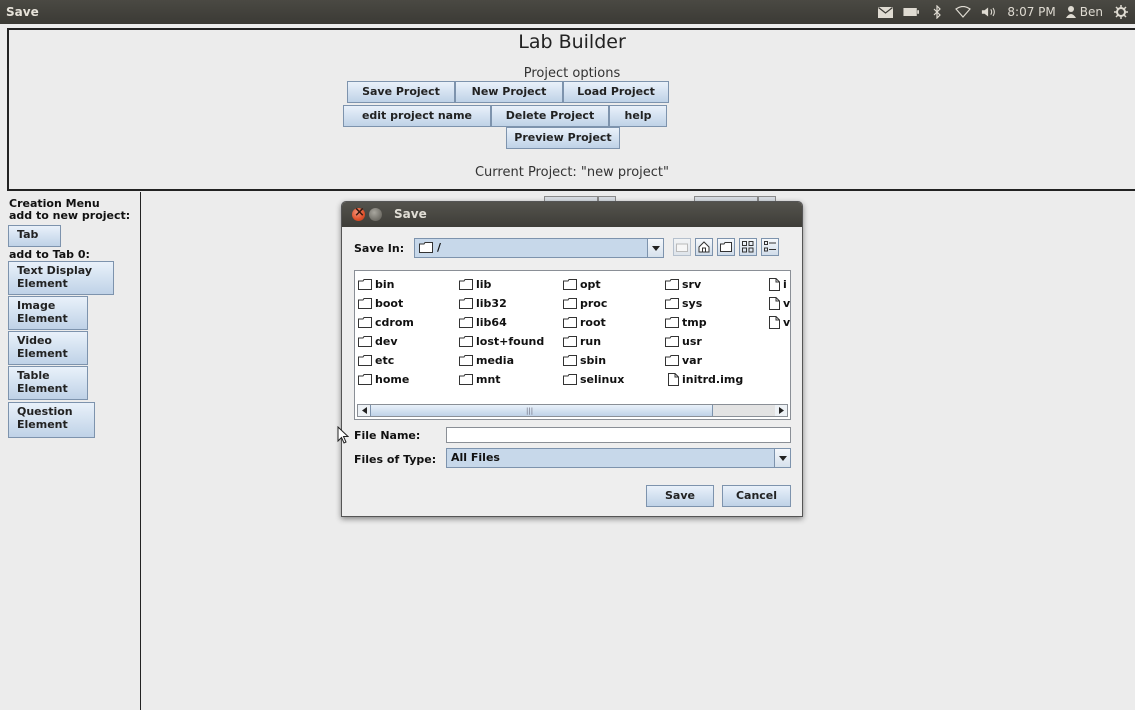  What do you see at coordinates (593, 360) in the screenshot?
I see `file-name: sbin` at bounding box center [593, 360].